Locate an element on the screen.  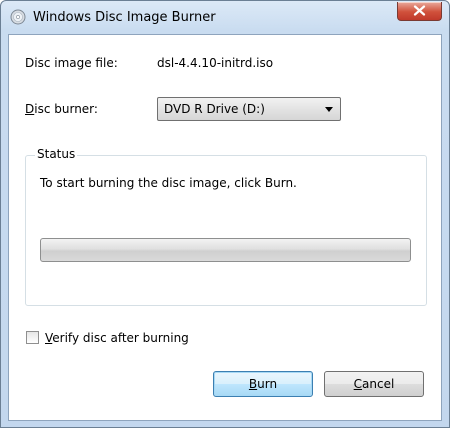
burn-label-text: urn is located at coordinates (267, 384).